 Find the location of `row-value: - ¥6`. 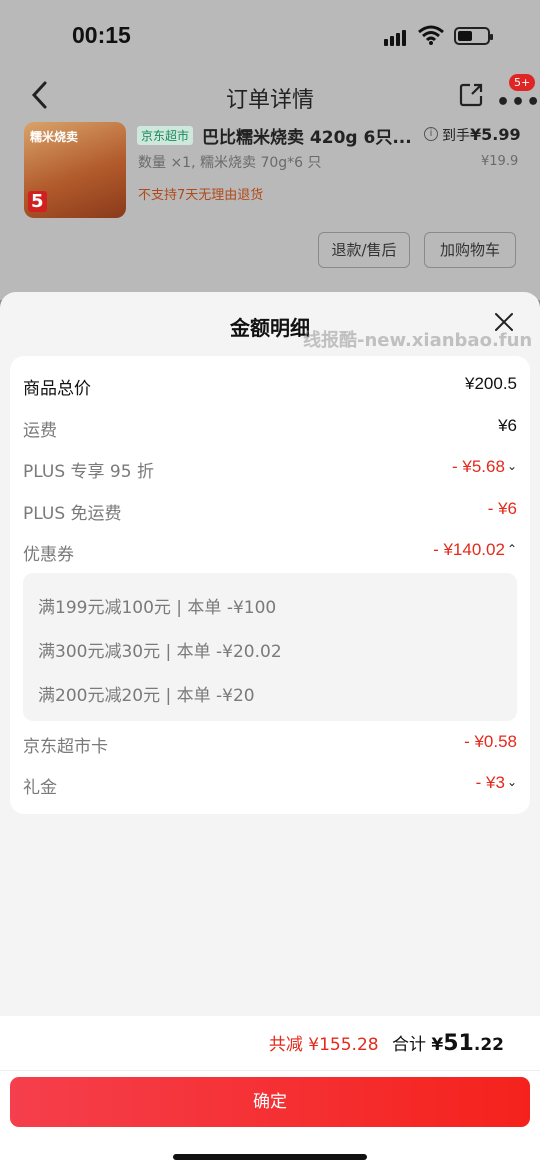

row-value: - ¥6 is located at coordinates (502, 508).